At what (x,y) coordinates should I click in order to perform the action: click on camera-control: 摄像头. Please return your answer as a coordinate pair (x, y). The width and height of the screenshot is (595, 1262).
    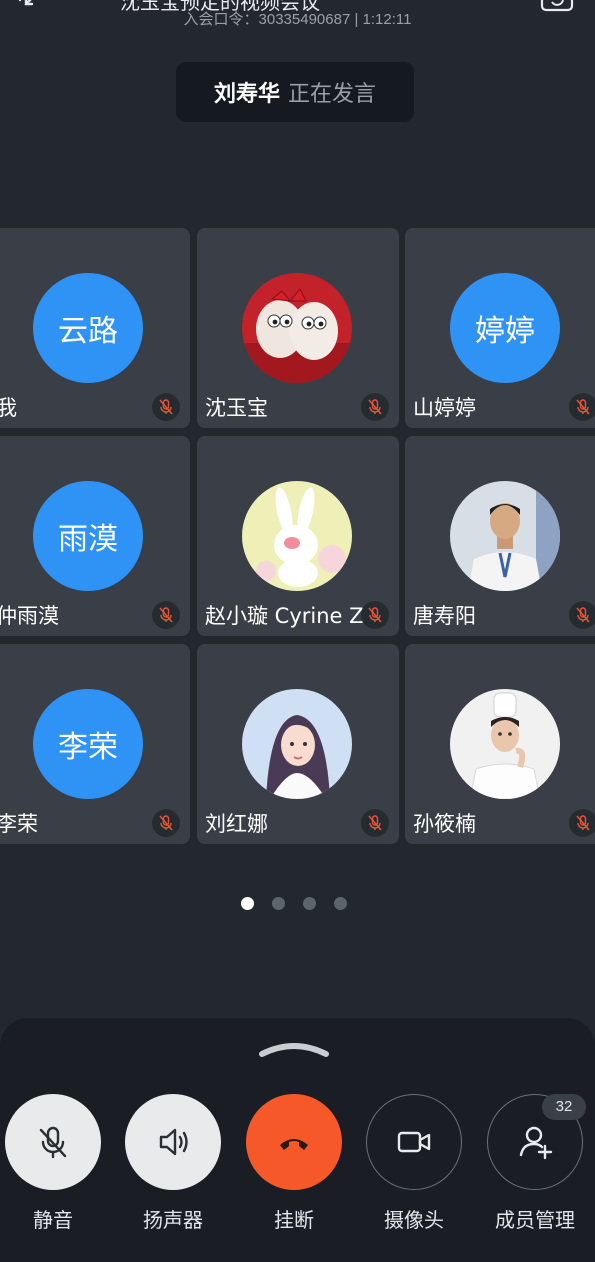
    Looking at the image, I should click on (414, 1163).